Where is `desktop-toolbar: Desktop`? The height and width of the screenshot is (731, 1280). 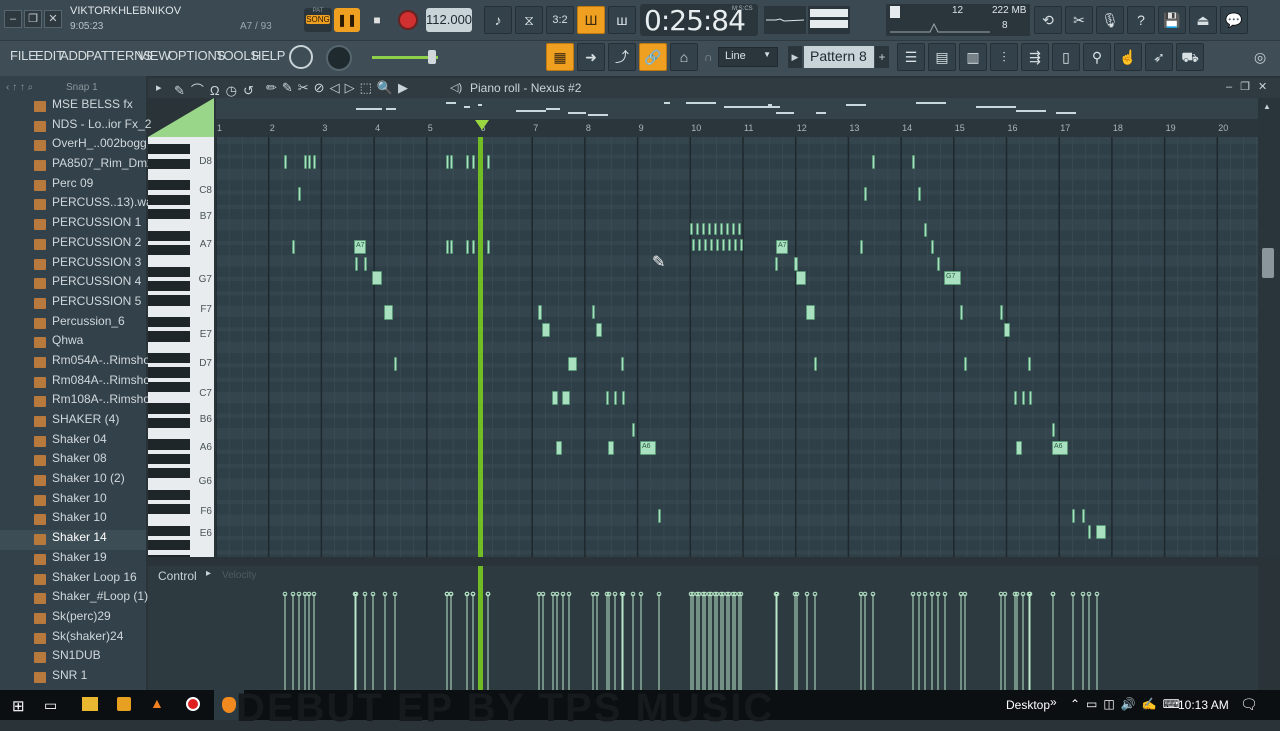 desktop-toolbar: Desktop is located at coordinates (1028, 705).